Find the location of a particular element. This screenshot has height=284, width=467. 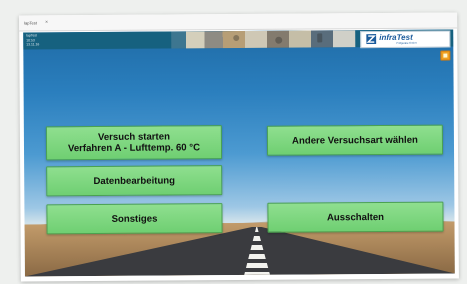

shutdown-label: Ausschalten is located at coordinates (355, 217).